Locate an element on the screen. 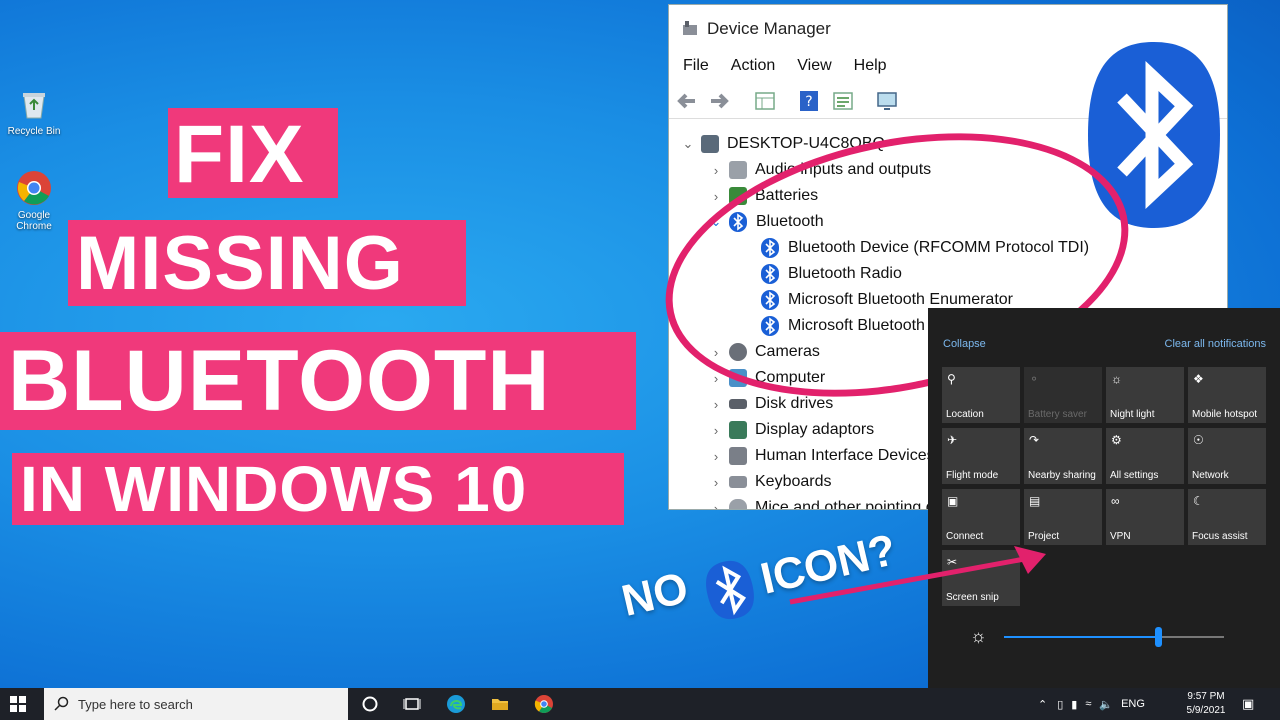  tree-item-batteries: › Batteries is located at coordinates (763, 196).